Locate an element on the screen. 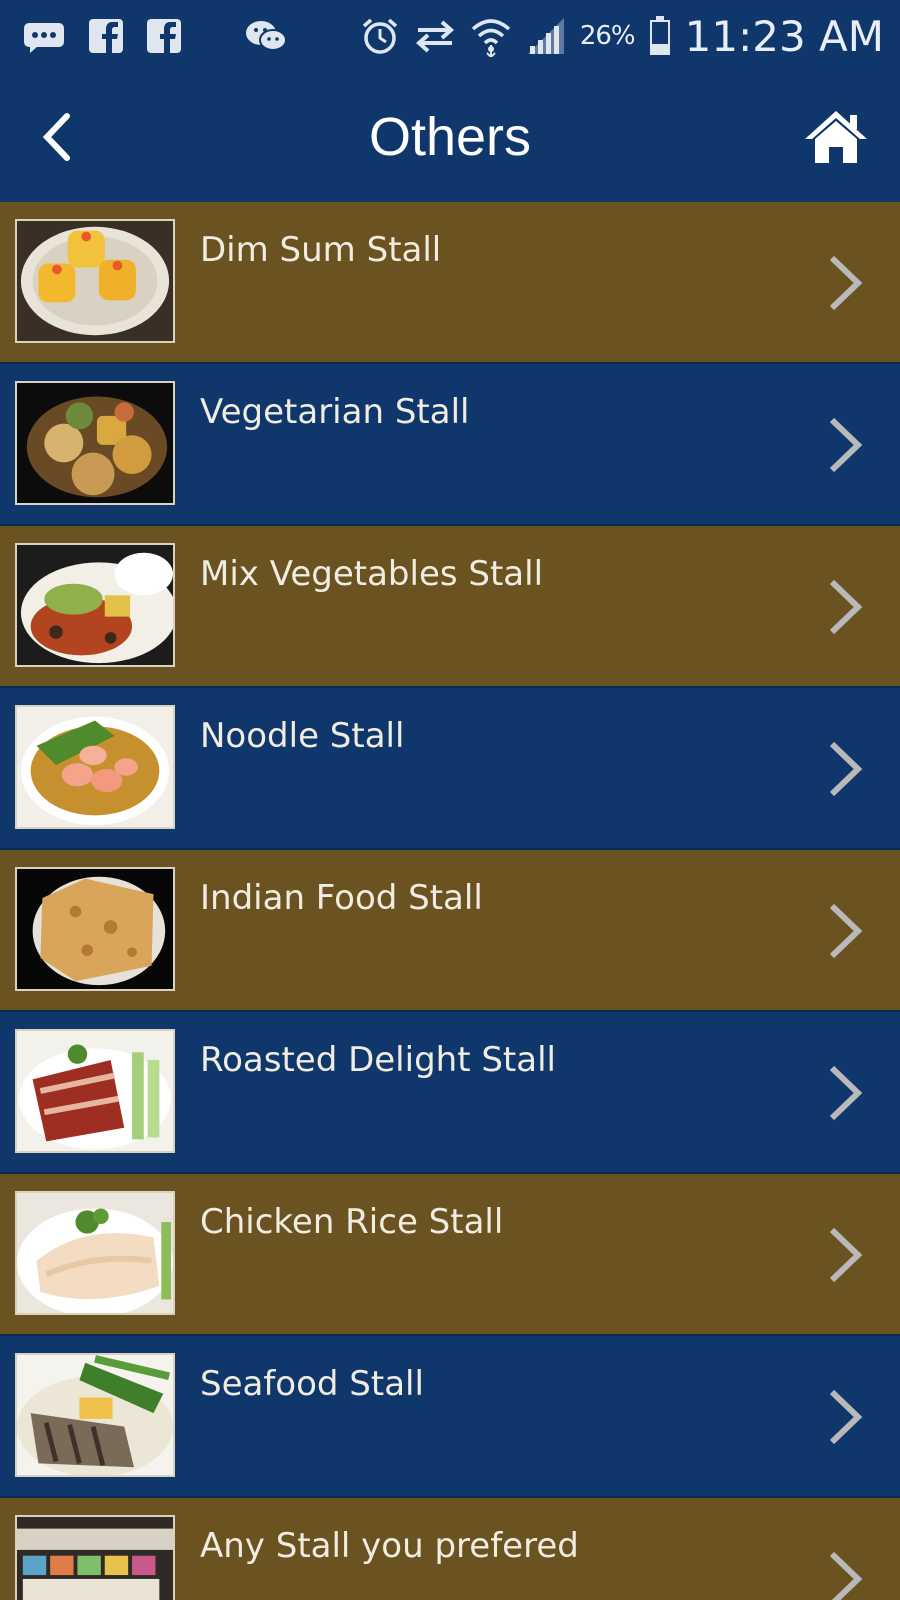 This screenshot has width=900, height=1600. back-button is located at coordinates (56, 137).